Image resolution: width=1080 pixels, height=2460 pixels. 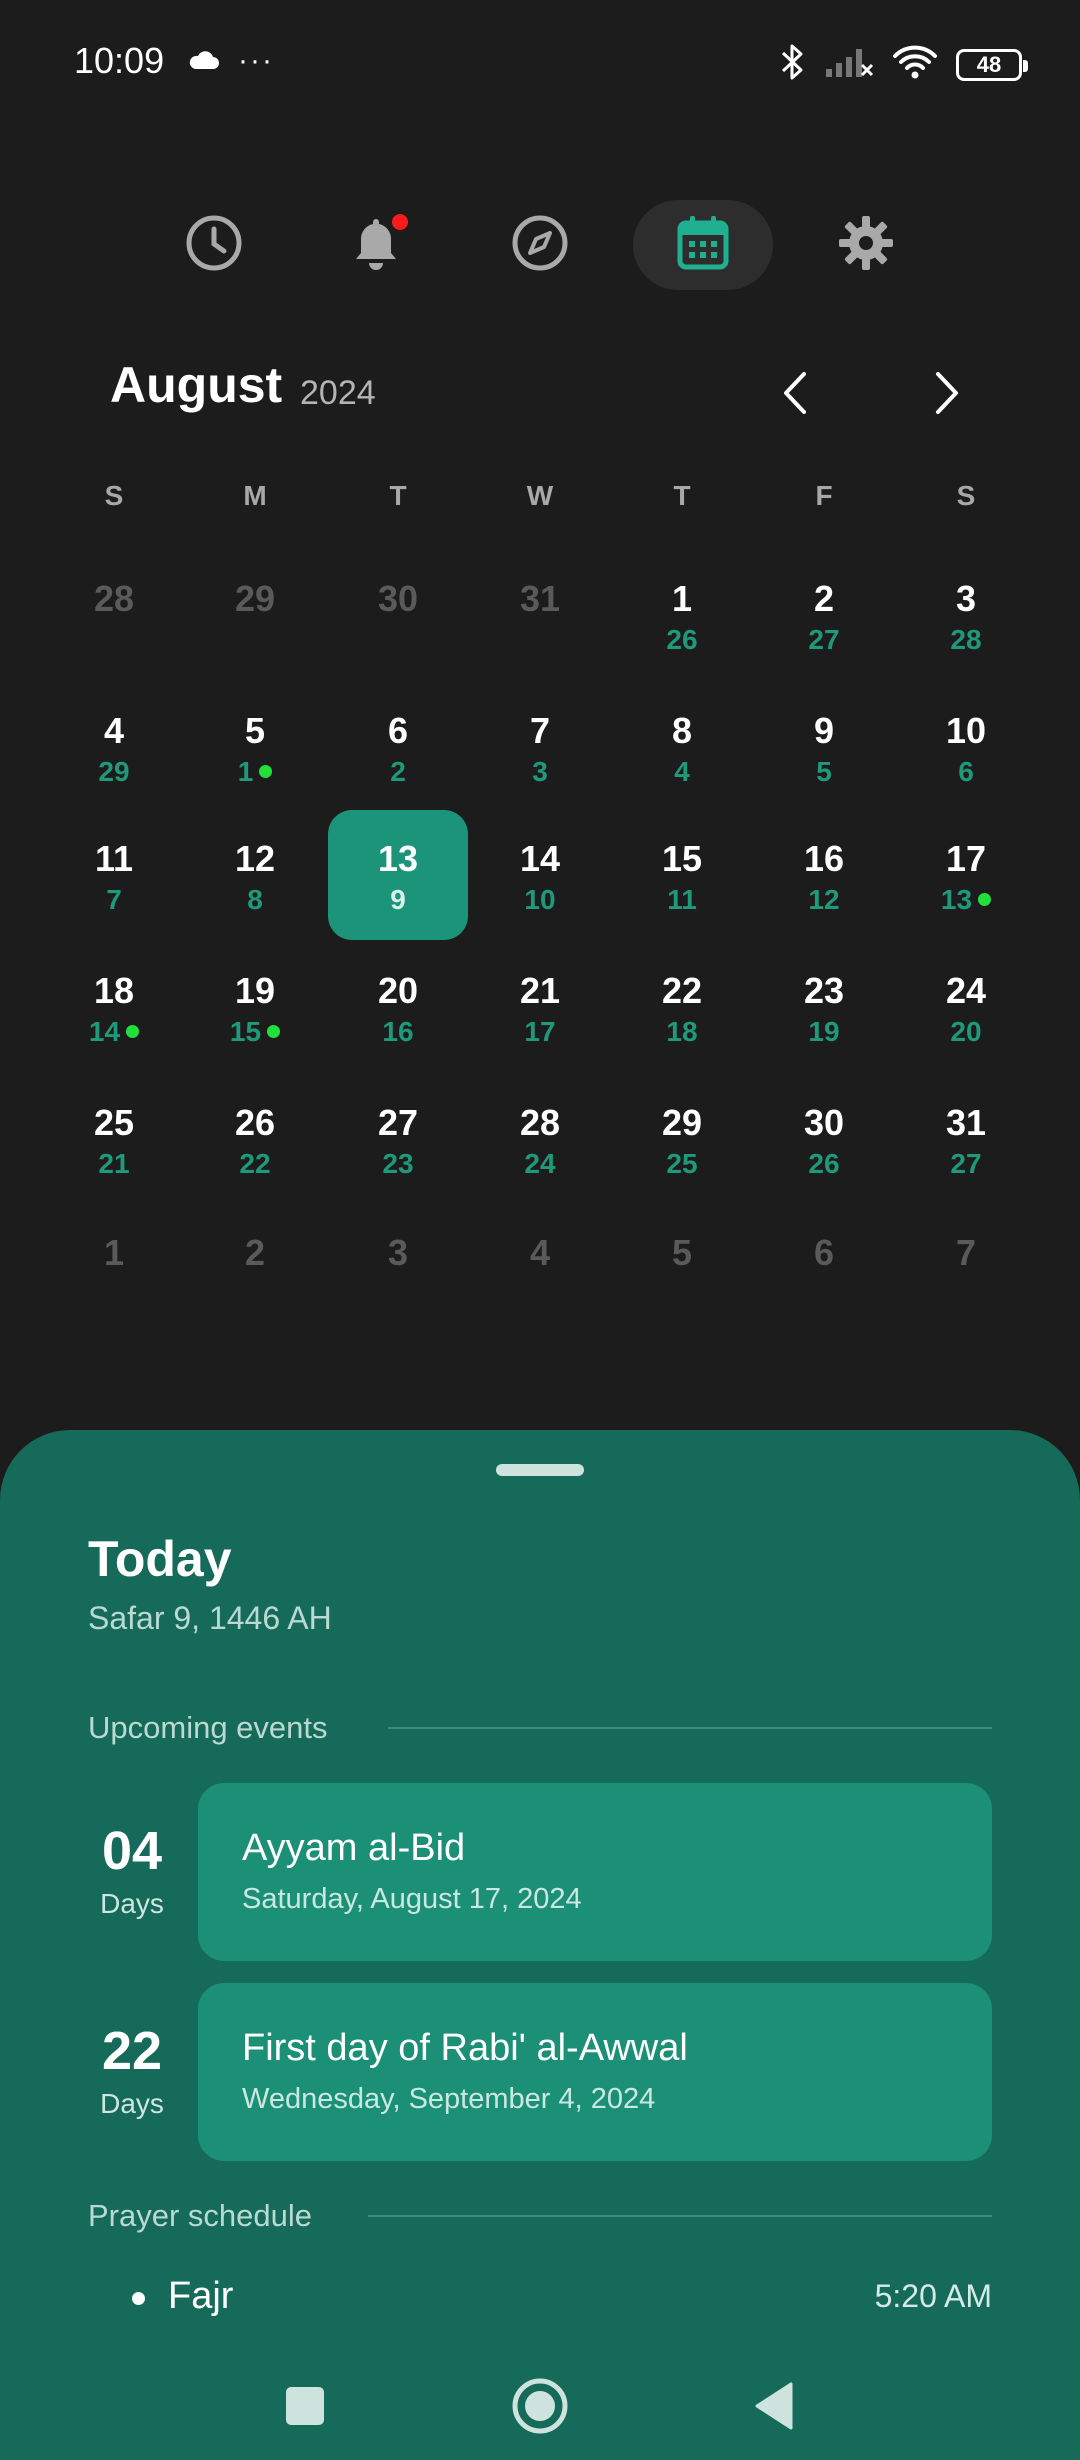 What do you see at coordinates (824, 772) in the screenshot?
I see `hijri-day: 5` at bounding box center [824, 772].